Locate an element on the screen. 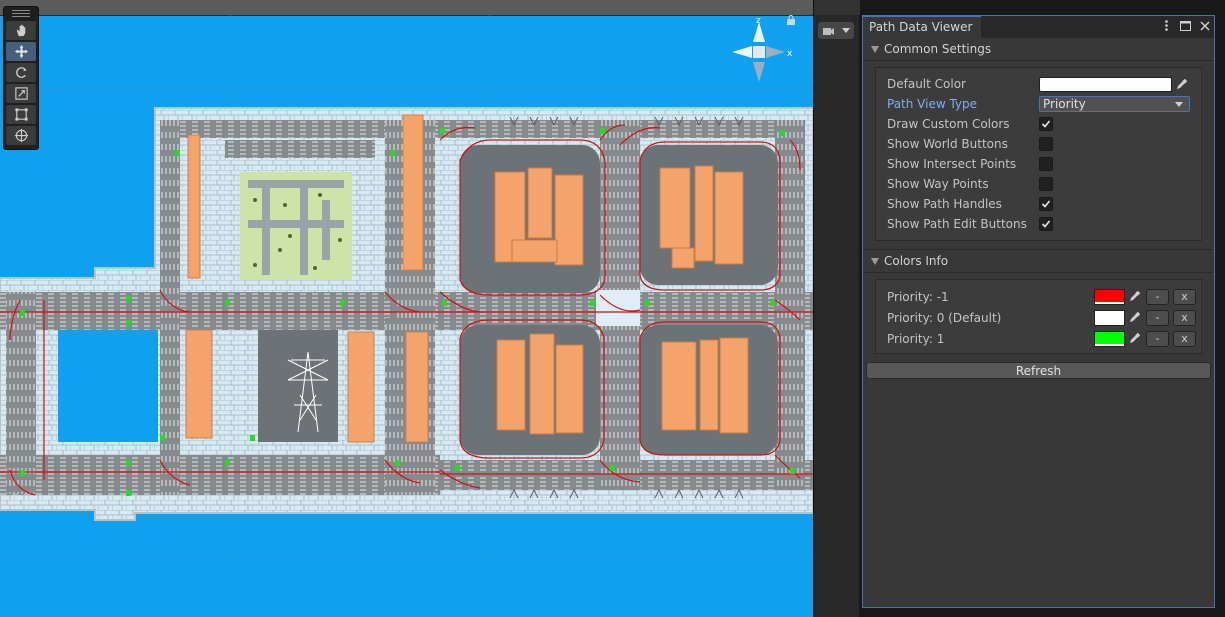 This screenshot has width=1225, height=617. priority-color-row: Priority: 0 (Default) - x is located at coordinates (1038, 317).